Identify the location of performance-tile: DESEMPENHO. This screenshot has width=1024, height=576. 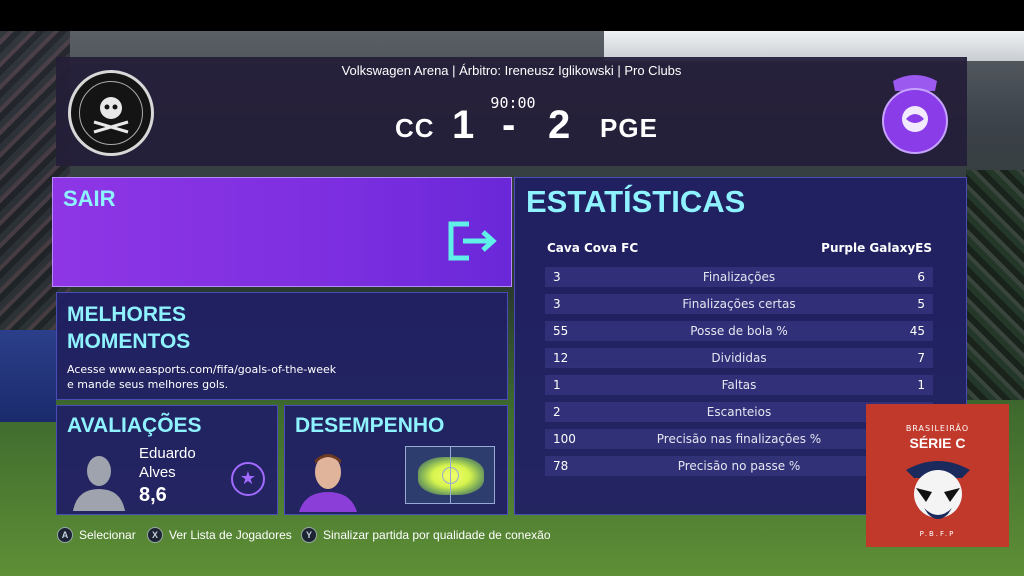
(396, 460).